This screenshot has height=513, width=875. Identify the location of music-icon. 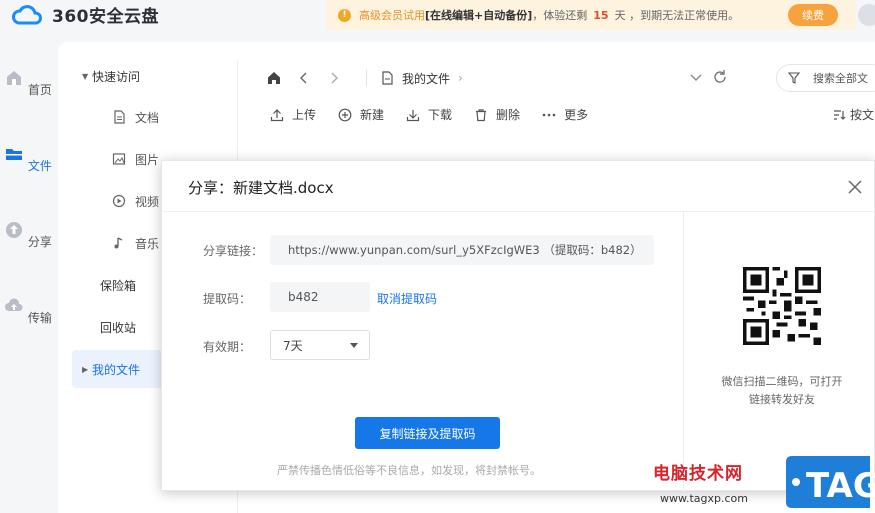
(118, 243).